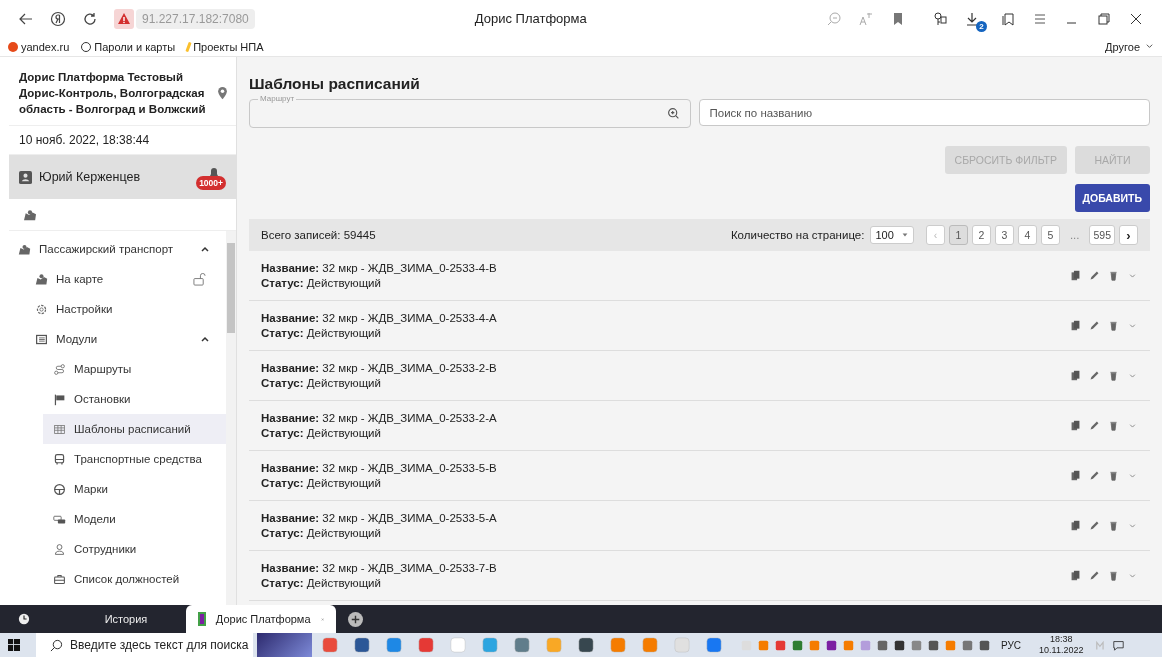 This screenshot has width=1162, height=657. Describe the element at coordinates (30, 214) in the screenshot. I see `map-icon` at that location.